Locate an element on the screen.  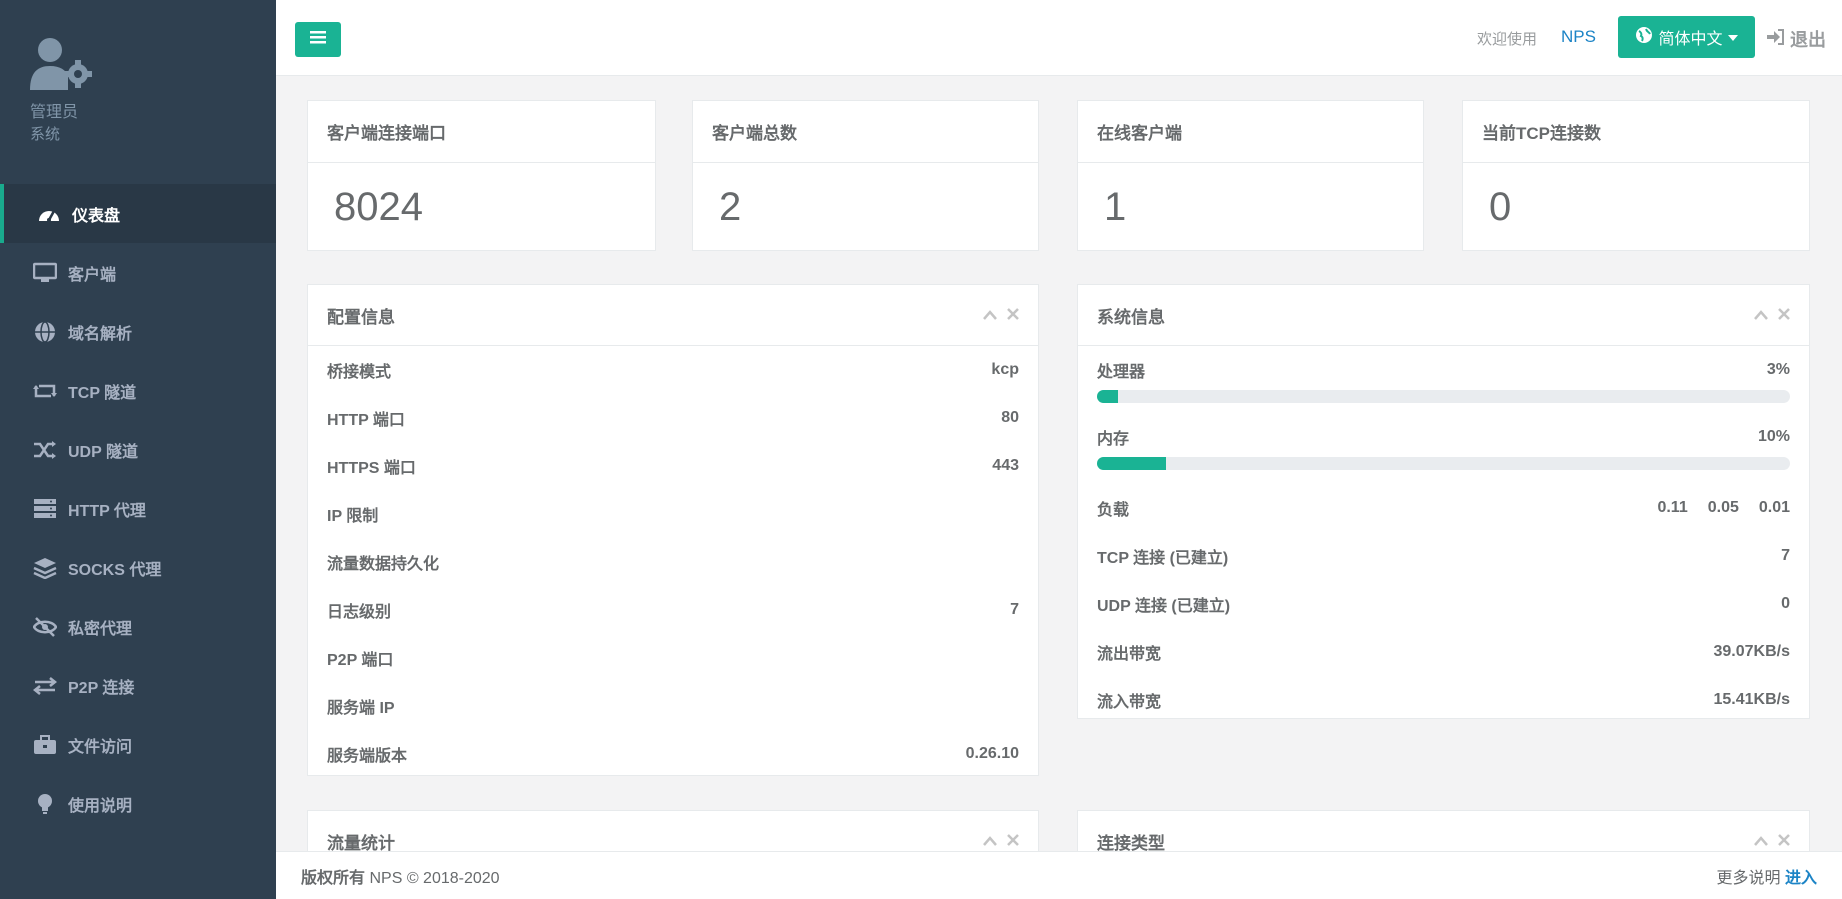
sidebar-item-p2p: P2P 连接 is located at coordinates (138, 685).